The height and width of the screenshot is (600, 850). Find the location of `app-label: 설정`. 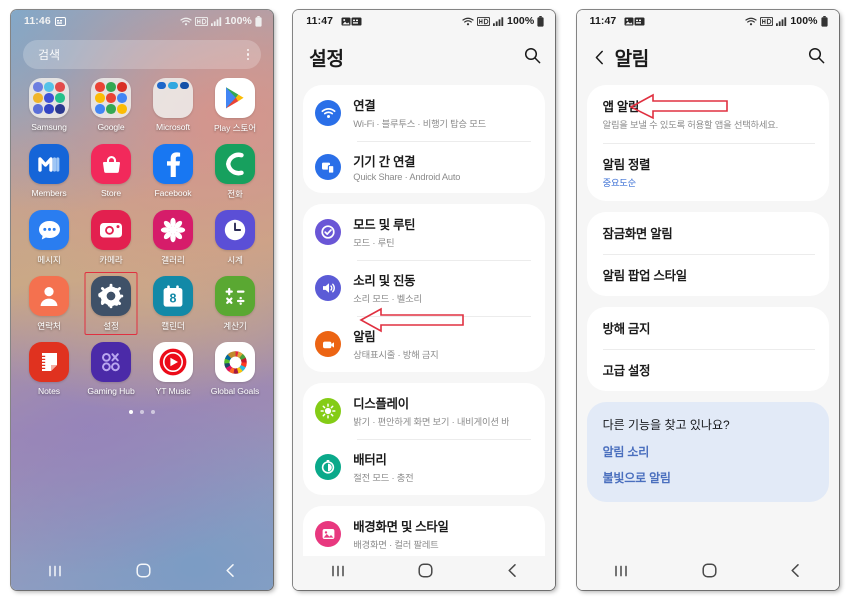

app-label: 설정 is located at coordinates (111, 326).